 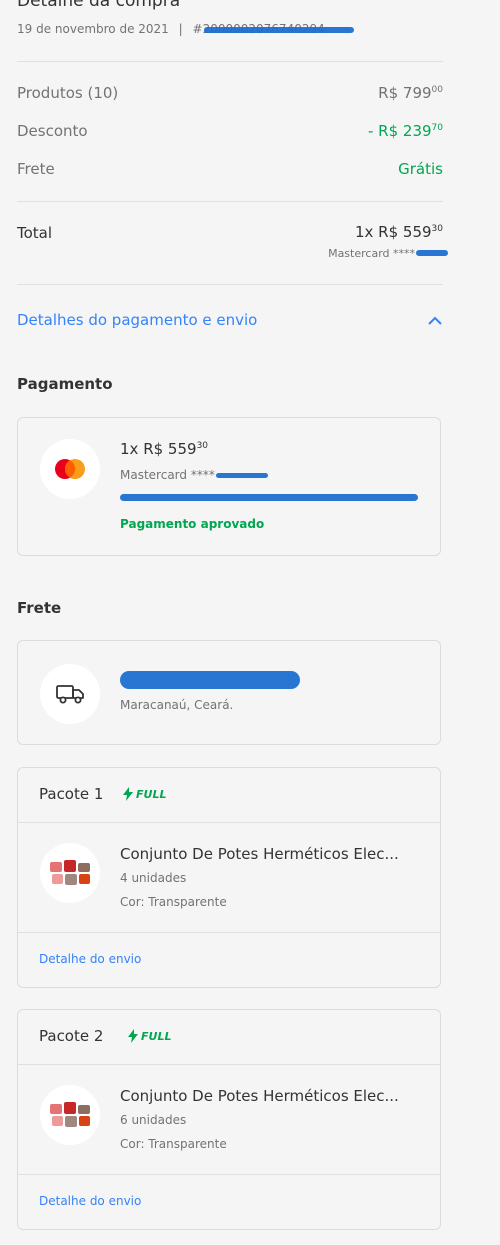 What do you see at coordinates (99, 5) in the screenshot?
I see `page-title: Detalhe da compra` at bounding box center [99, 5].